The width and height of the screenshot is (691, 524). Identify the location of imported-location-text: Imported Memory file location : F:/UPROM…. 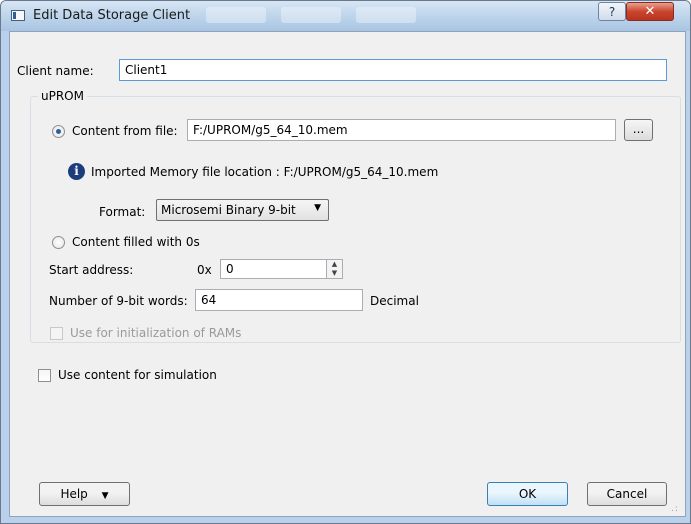
(265, 172).